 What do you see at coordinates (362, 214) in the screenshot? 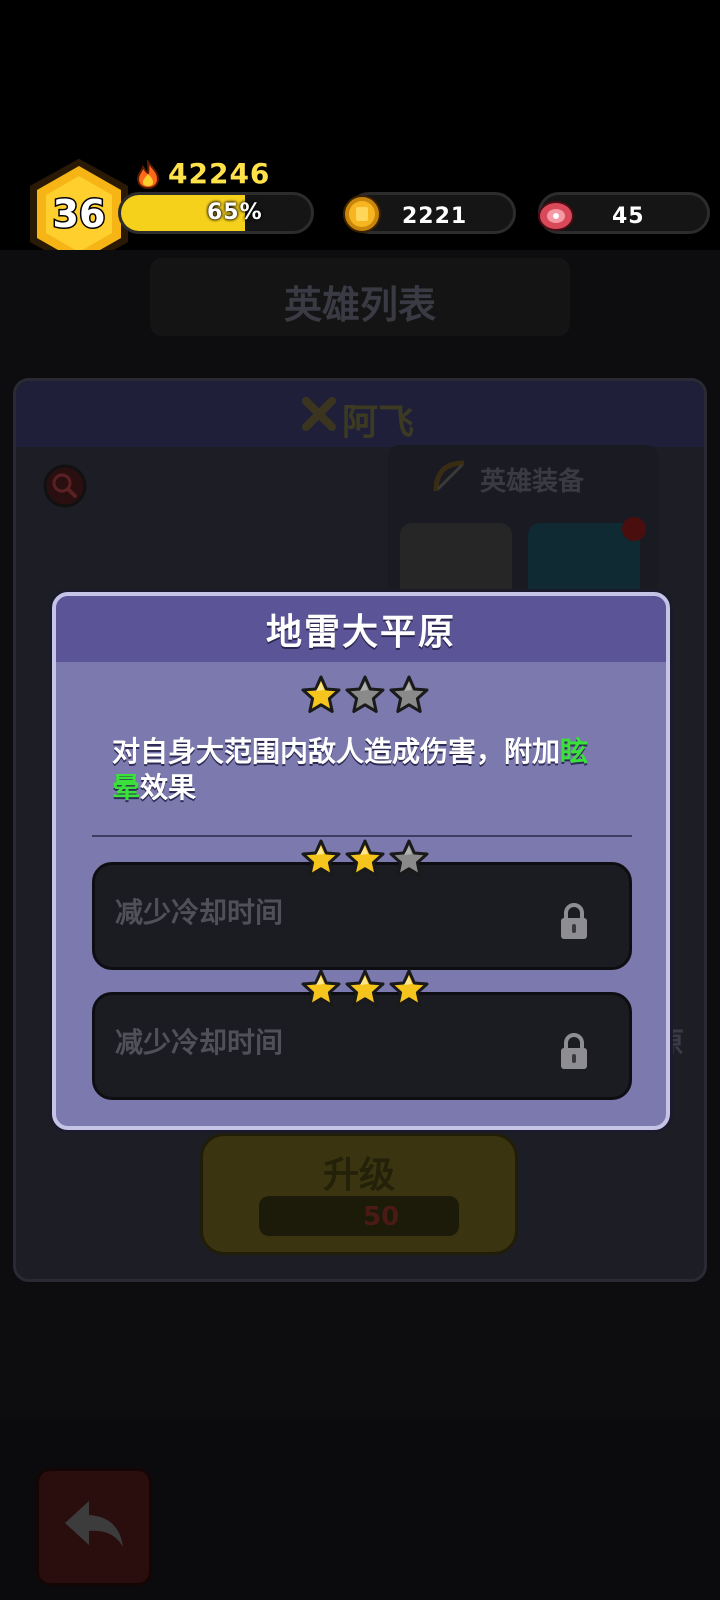
I see `coin-icon` at bounding box center [362, 214].